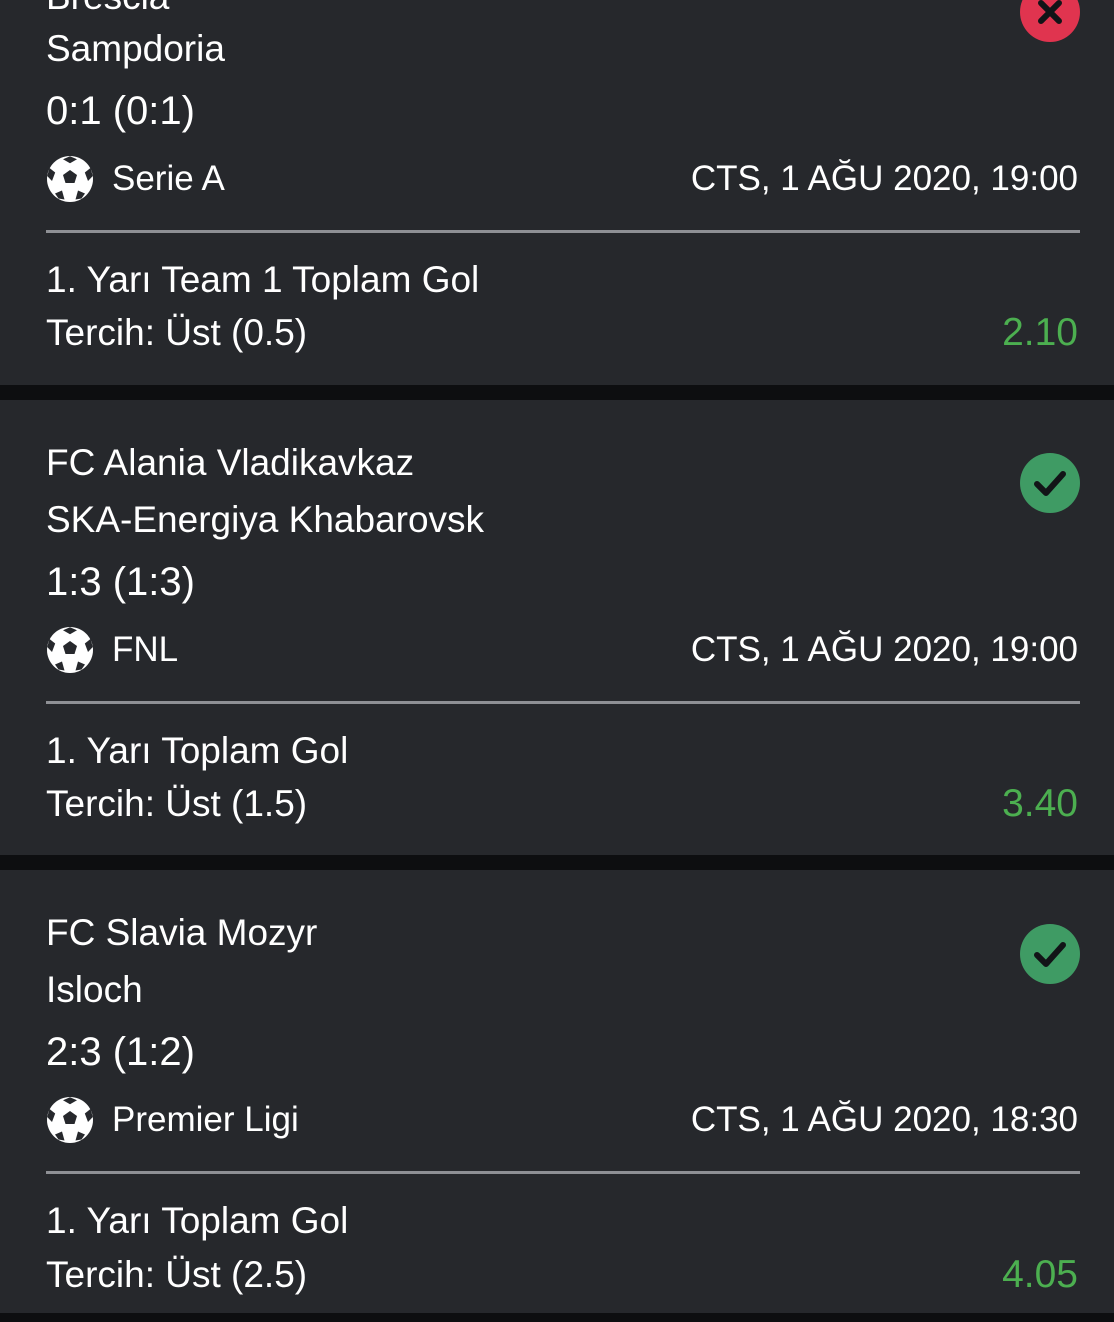 The image size is (1114, 1322). I want to click on bet-odds: 4.05, so click(1040, 1274).